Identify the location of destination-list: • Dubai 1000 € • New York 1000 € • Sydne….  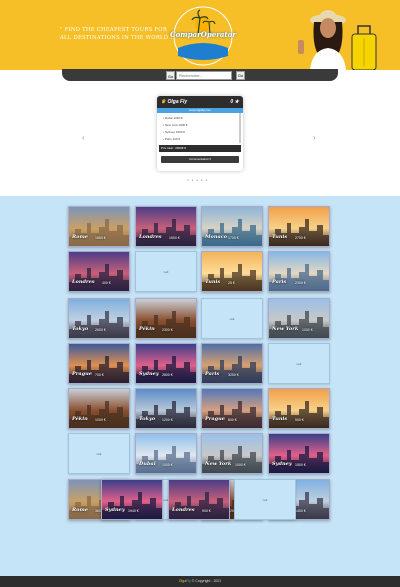
(200, 129).